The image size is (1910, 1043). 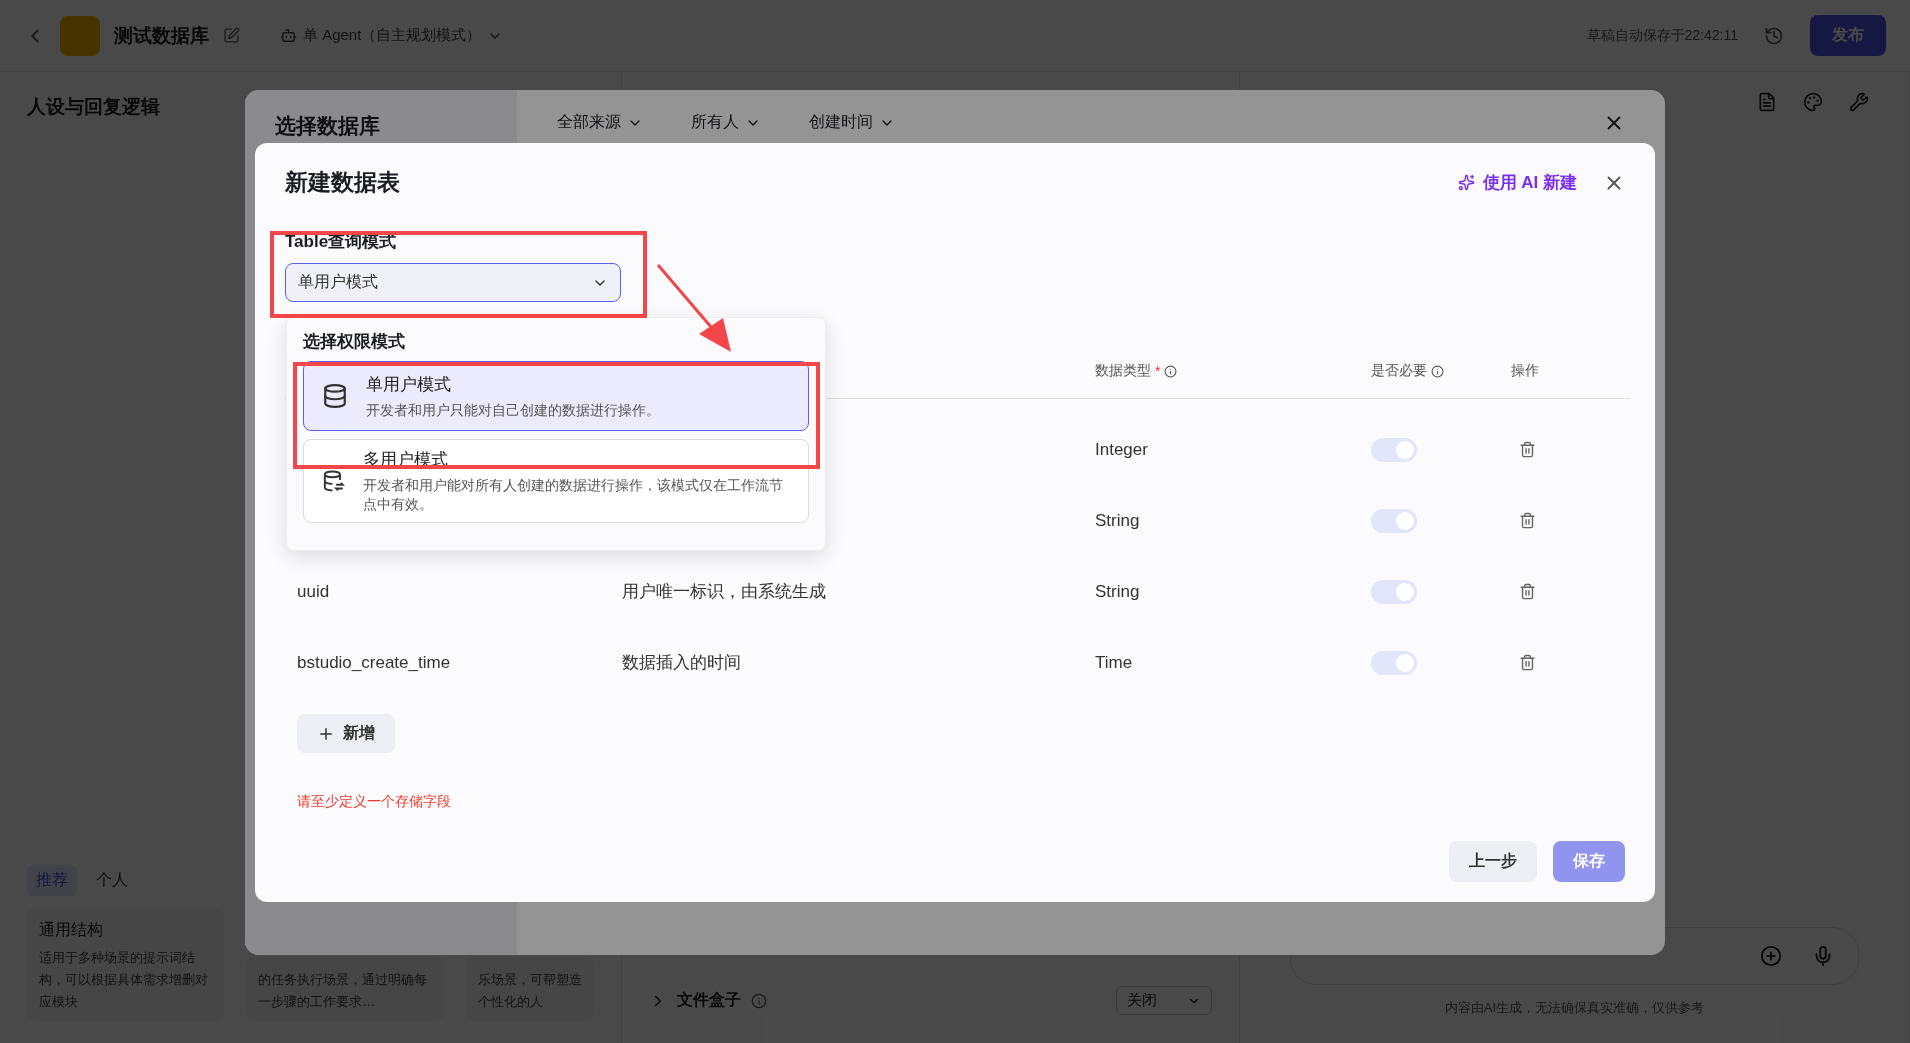 What do you see at coordinates (354, 342) in the screenshot?
I see `menu-title: 选择权限模式` at bounding box center [354, 342].